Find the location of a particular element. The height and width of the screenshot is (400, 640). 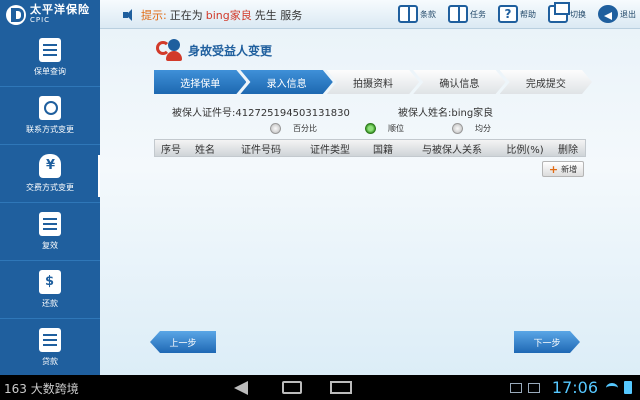

system-navigation-bar: 163 大数跨境 17:06 is located at coordinates (320, 387).